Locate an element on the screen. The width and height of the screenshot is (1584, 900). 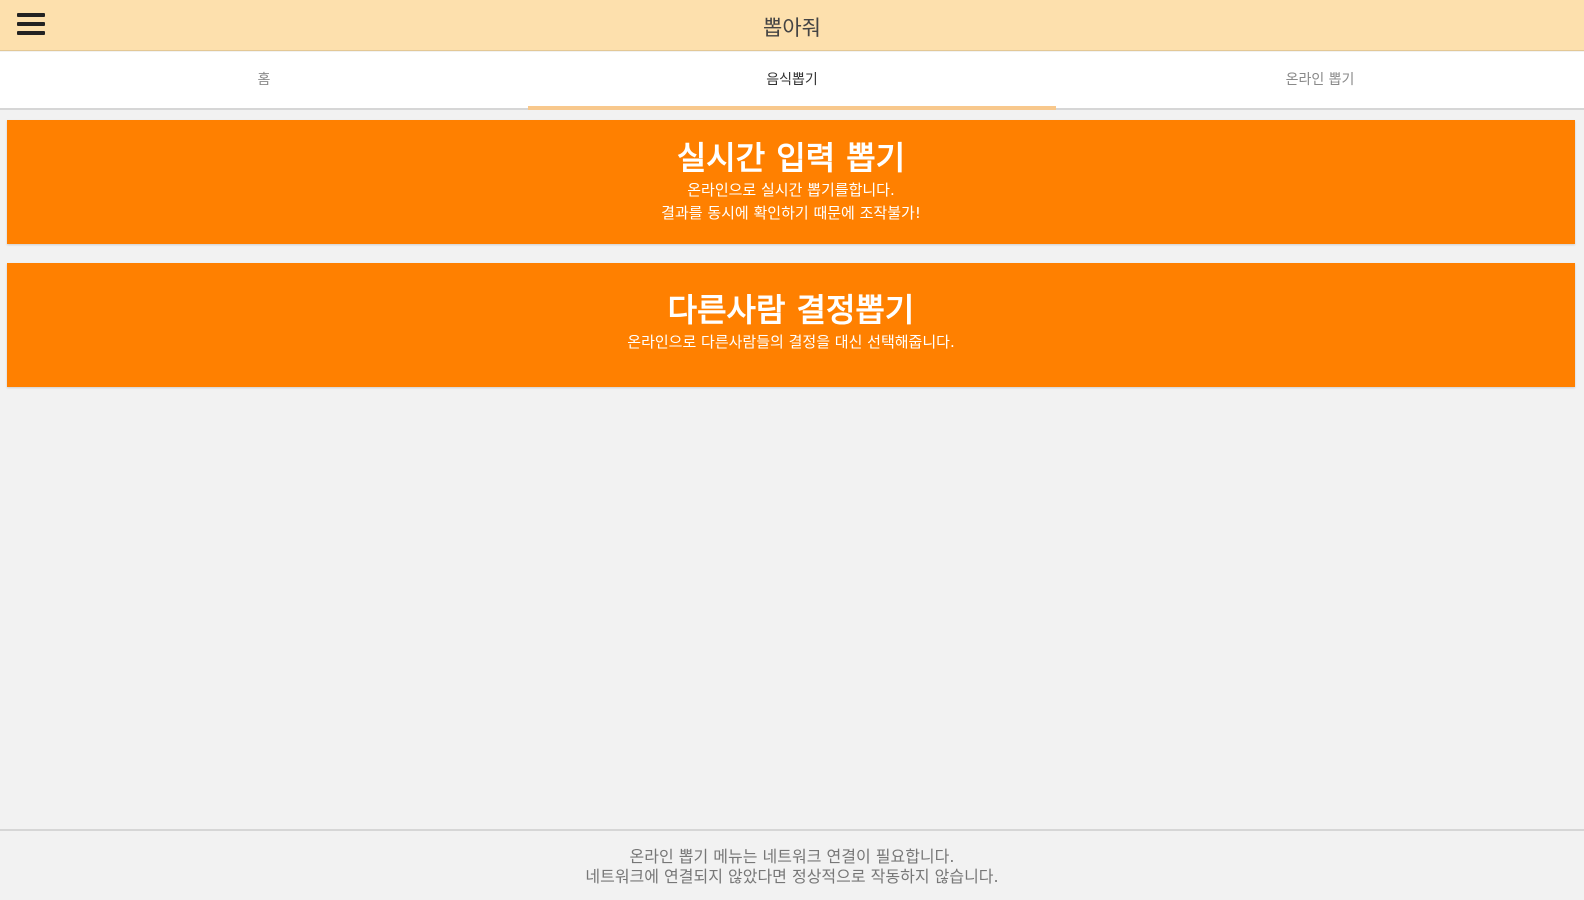
app-bar: 뽑아줘 is located at coordinates (792, 25).